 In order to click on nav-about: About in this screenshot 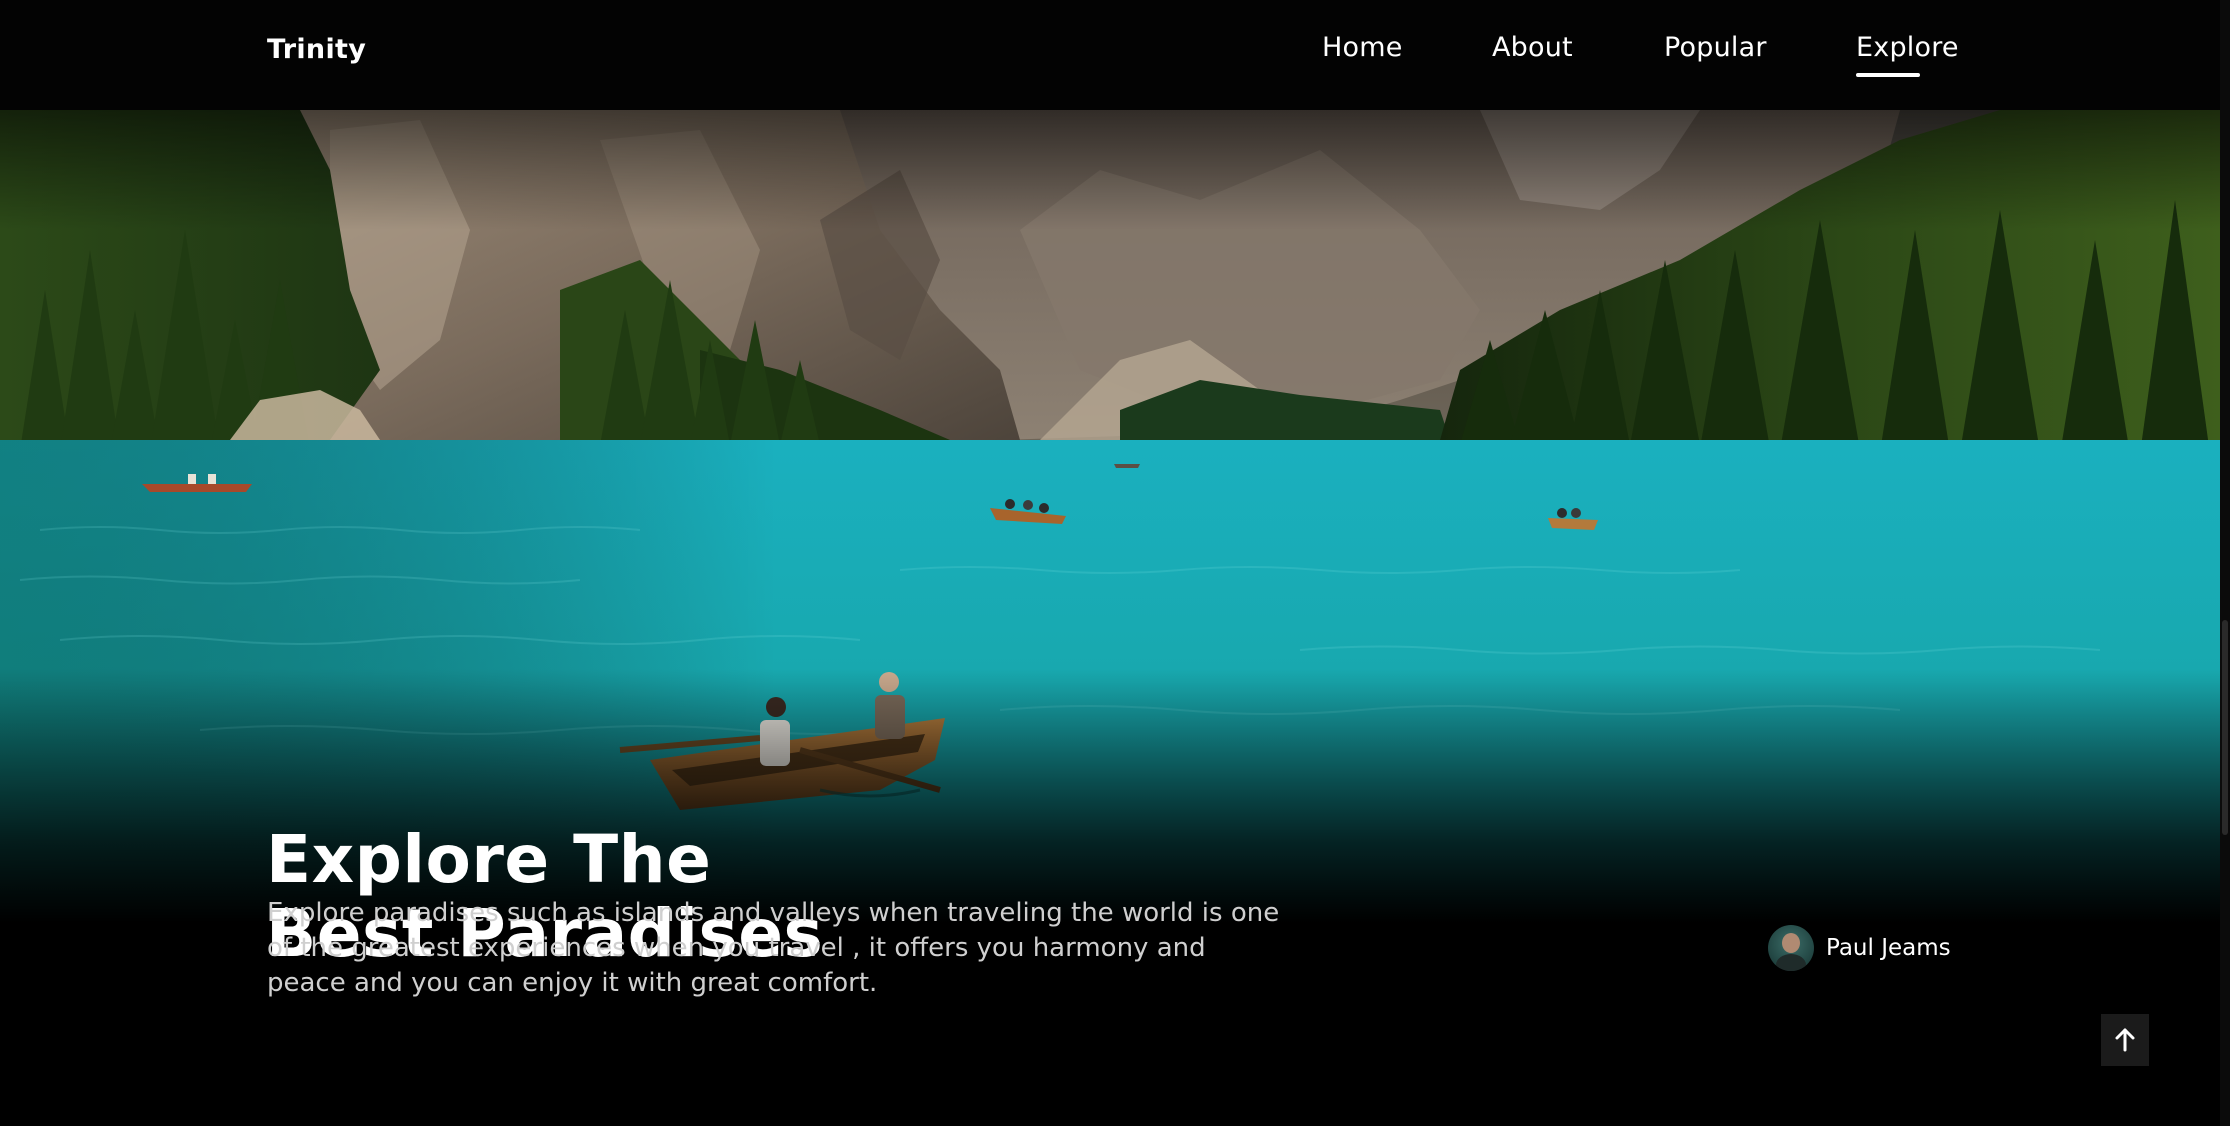, I will do `click(1532, 47)`.